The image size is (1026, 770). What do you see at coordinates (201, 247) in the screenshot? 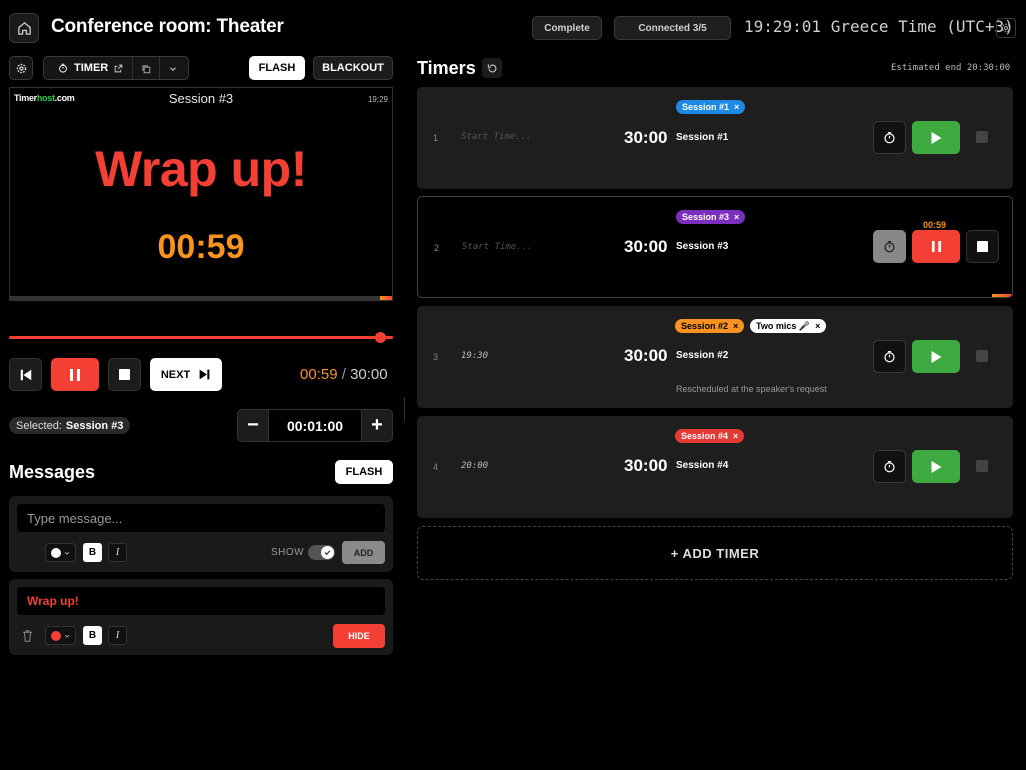
I see `preview-countdown: 00:59` at bounding box center [201, 247].